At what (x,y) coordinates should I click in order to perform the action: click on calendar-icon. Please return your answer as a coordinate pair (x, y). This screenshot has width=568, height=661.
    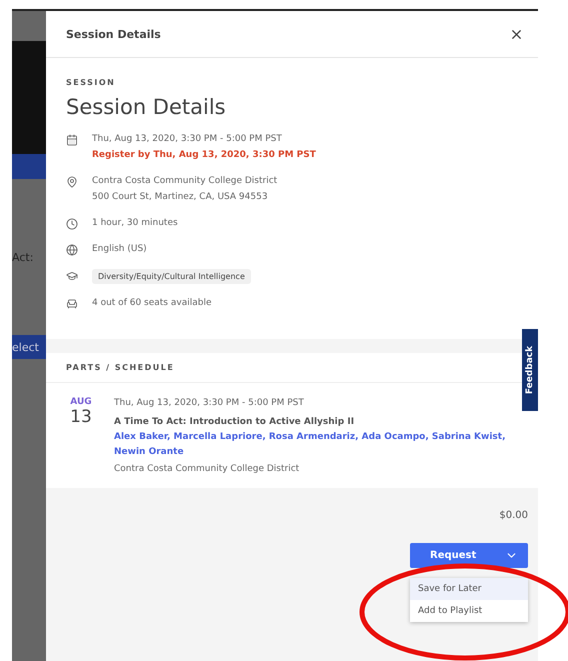
    Looking at the image, I should click on (72, 139).